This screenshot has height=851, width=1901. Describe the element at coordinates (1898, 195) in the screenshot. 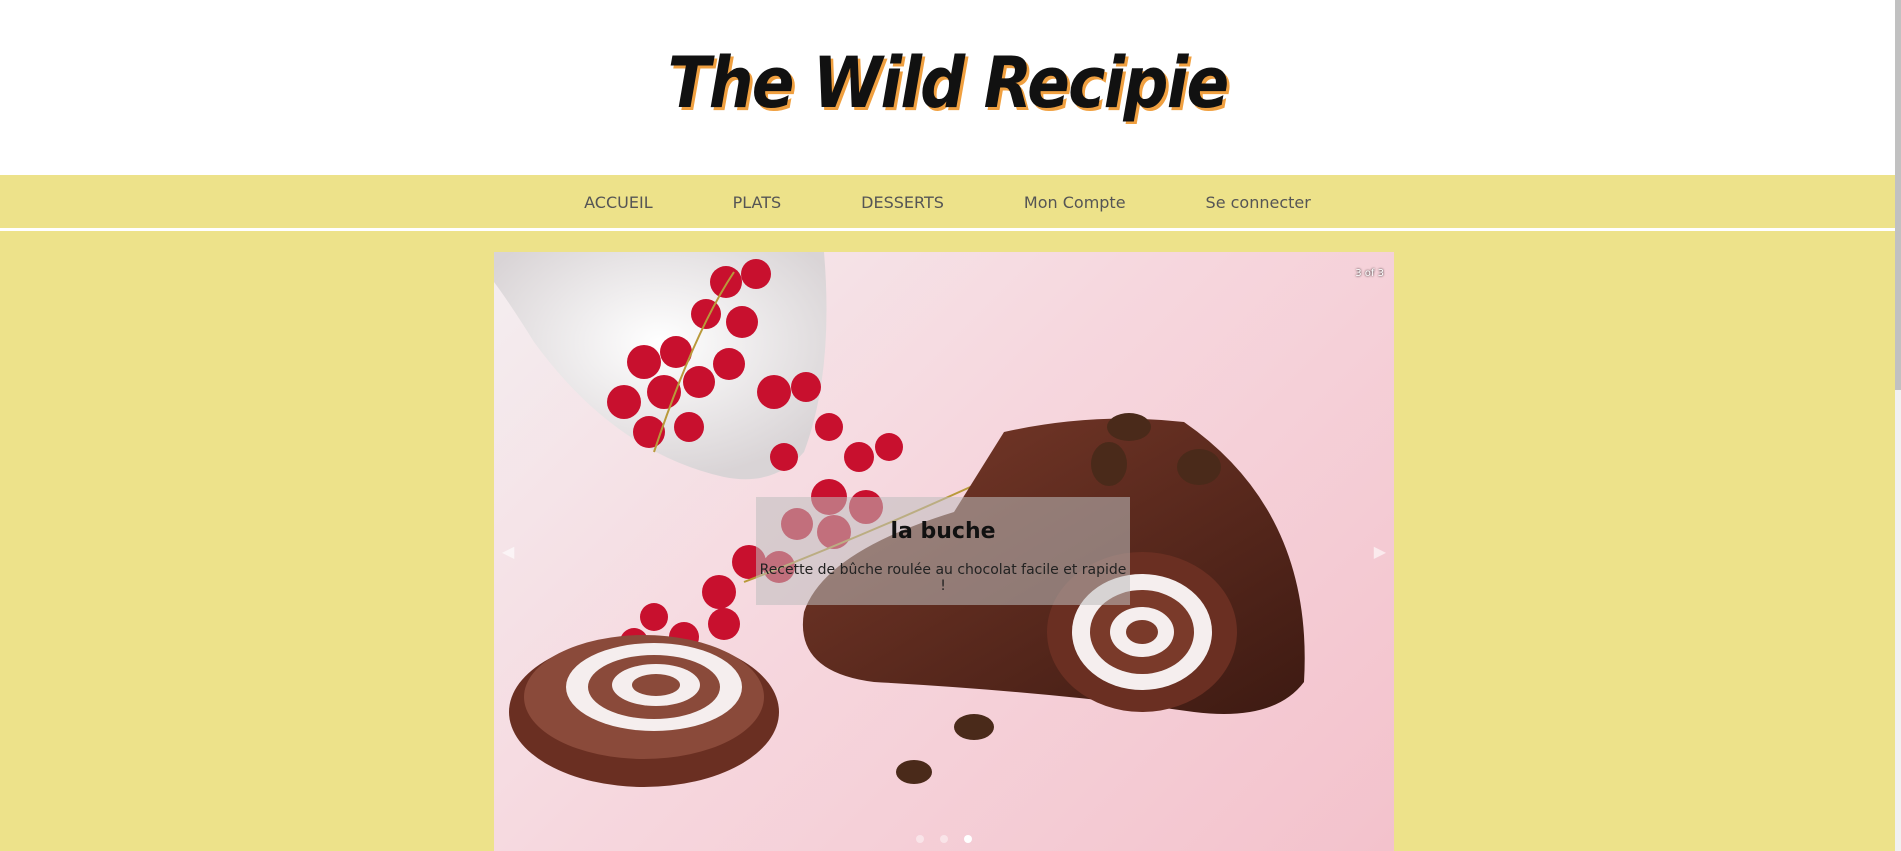

I see `scrollbar-thumb` at that location.